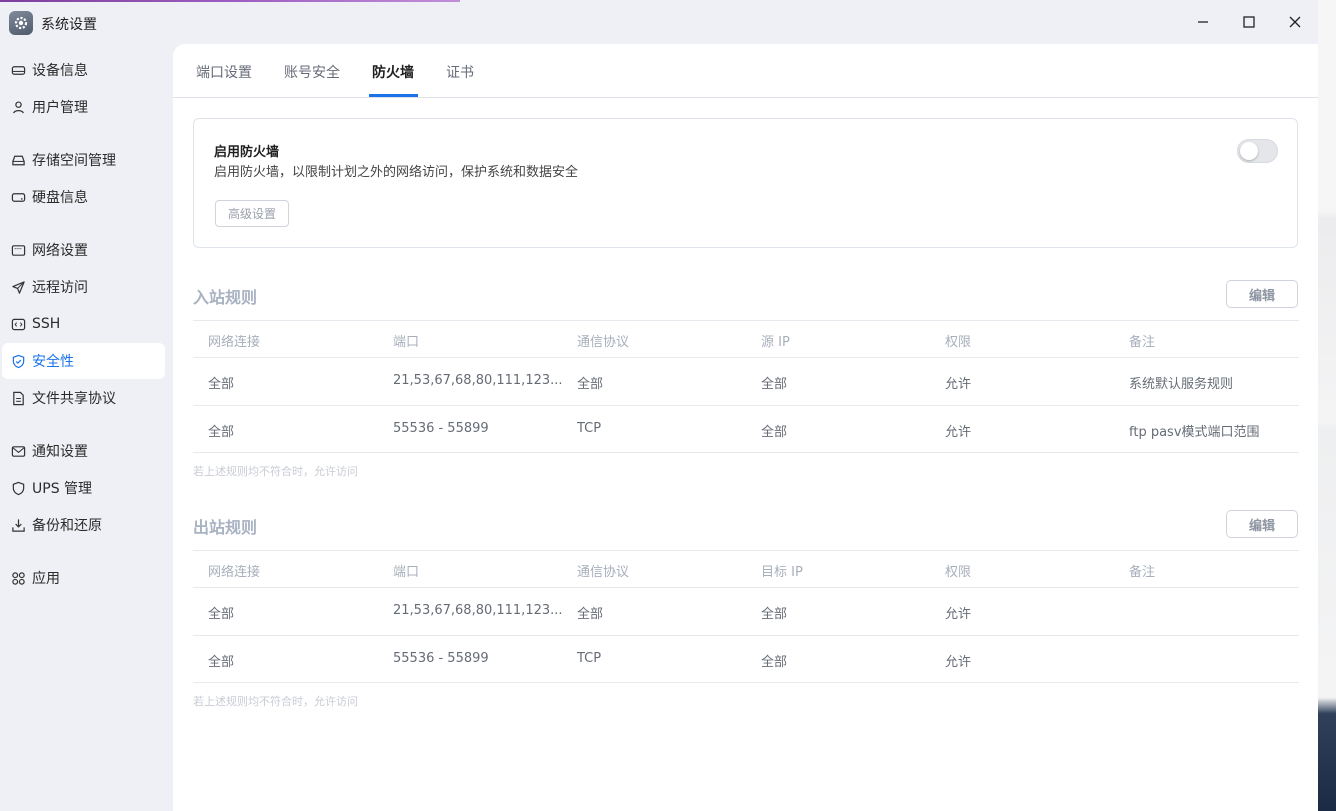 This screenshot has width=1336, height=811. I want to click on sidebar-item-notifications: 通知设置, so click(83, 451).